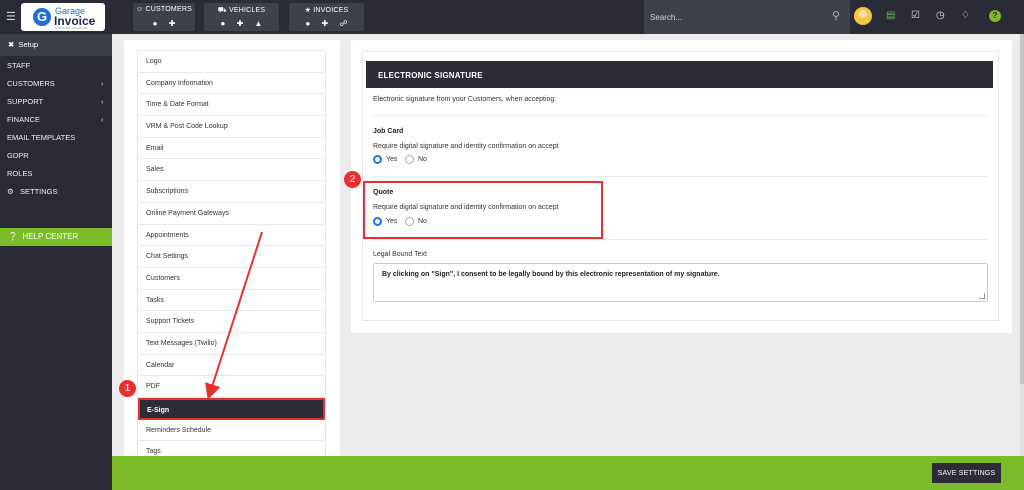 The height and width of the screenshot is (490, 1024). Describe the element at coordinates (966, 473) in the screenshot. I see `save-settings-button: SAVE SETTINGS` at that location.